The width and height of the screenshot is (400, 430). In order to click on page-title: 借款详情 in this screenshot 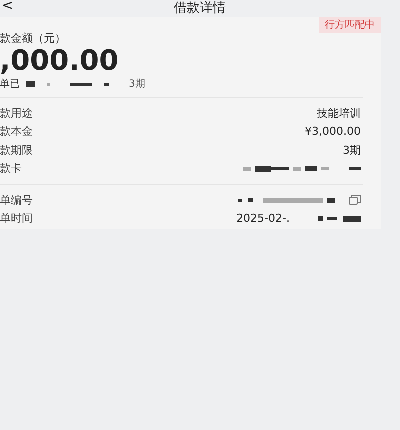, I will do `click(200, 8)`.